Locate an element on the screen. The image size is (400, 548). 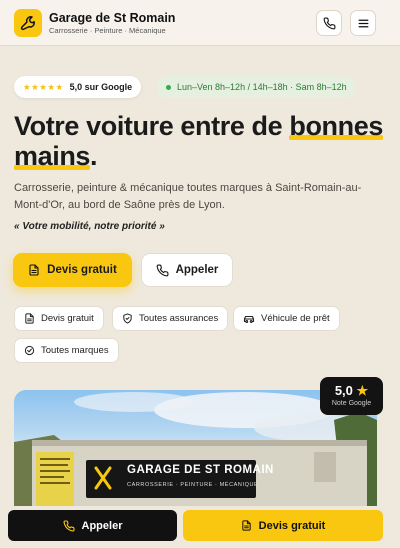
google-rating-badge: 5,0 ★ Note Google is located at coordinates (351, 396).